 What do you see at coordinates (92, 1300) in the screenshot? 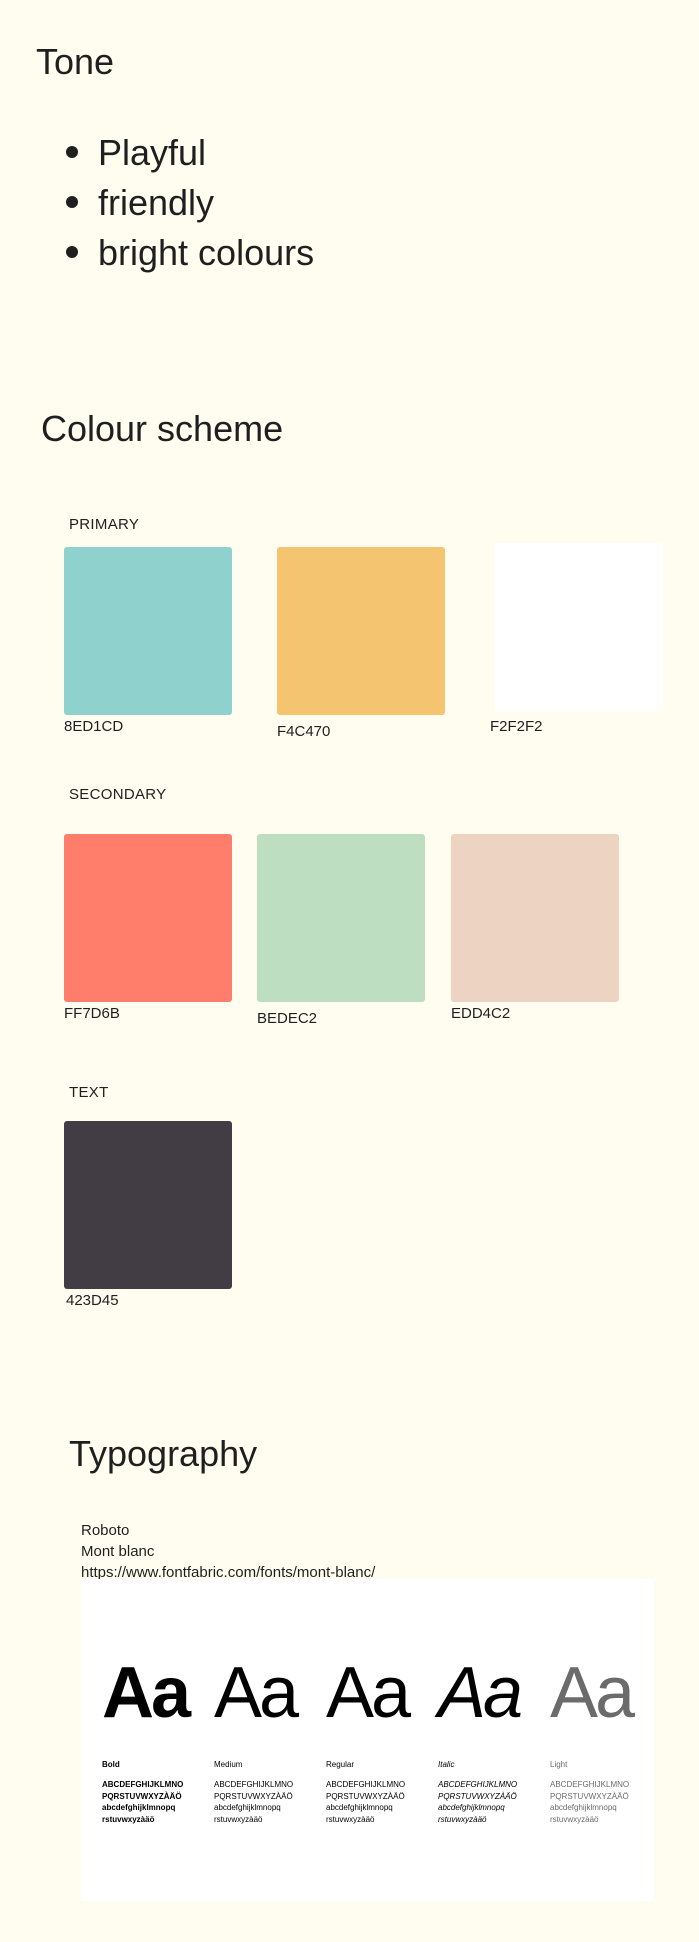
I see `swatch-code: 423D45` at bounding box center [92, 1300].